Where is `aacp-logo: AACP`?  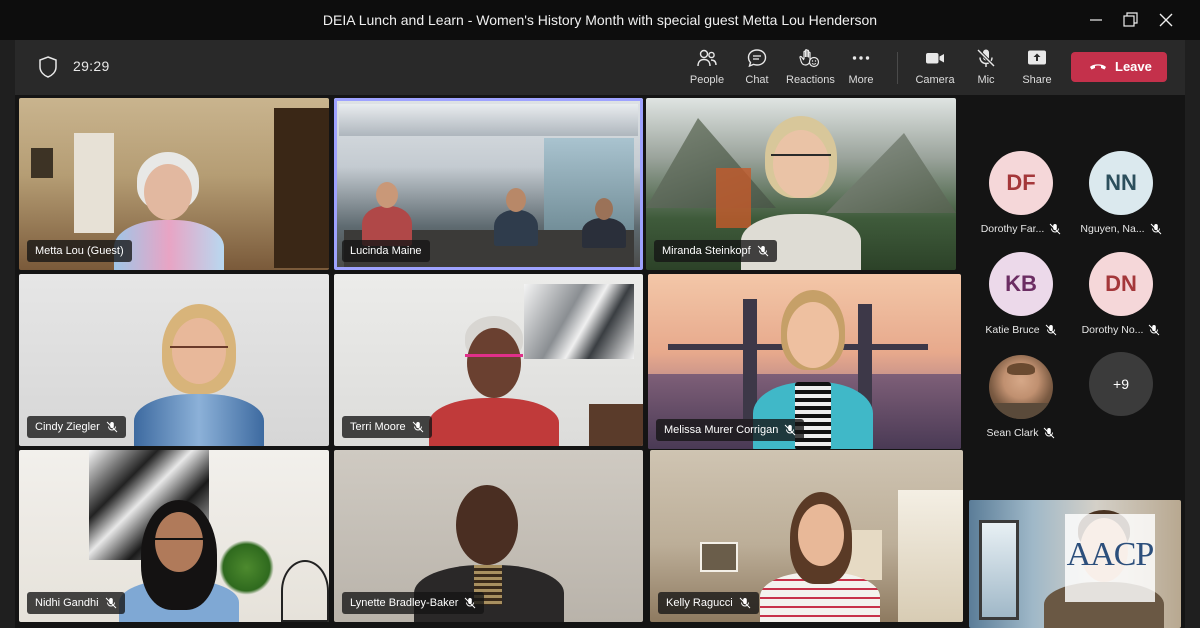
aacp-logo: AACP is located at coordinates (1110, 558).